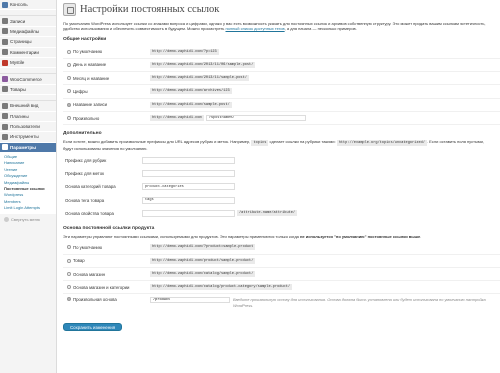 The height and width of the screenshot is (373, 500). I want to click on permalink-option-label: Месяц и название, so click(91, 78).